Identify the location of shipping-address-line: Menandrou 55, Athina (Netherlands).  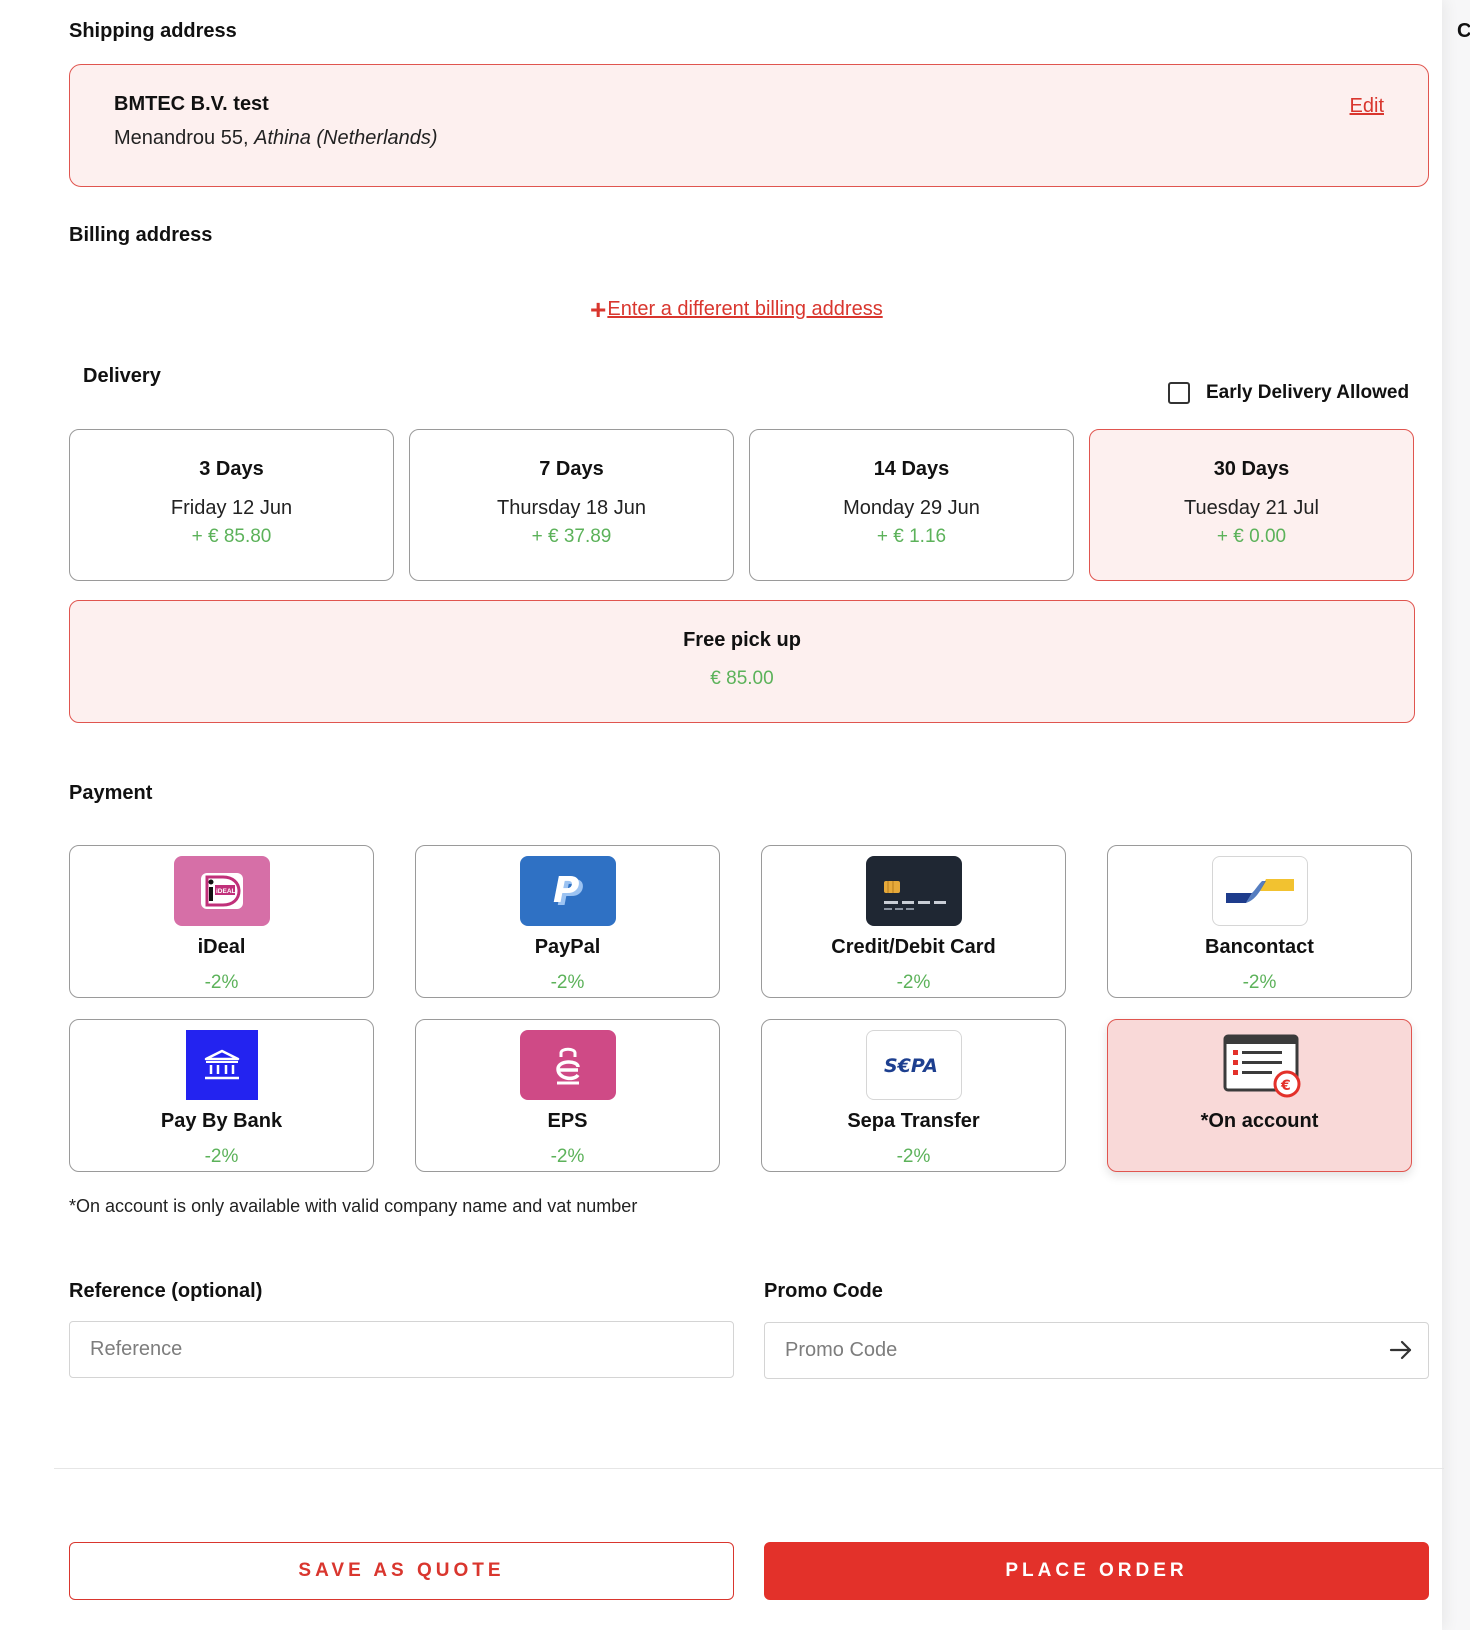
(276, 138).